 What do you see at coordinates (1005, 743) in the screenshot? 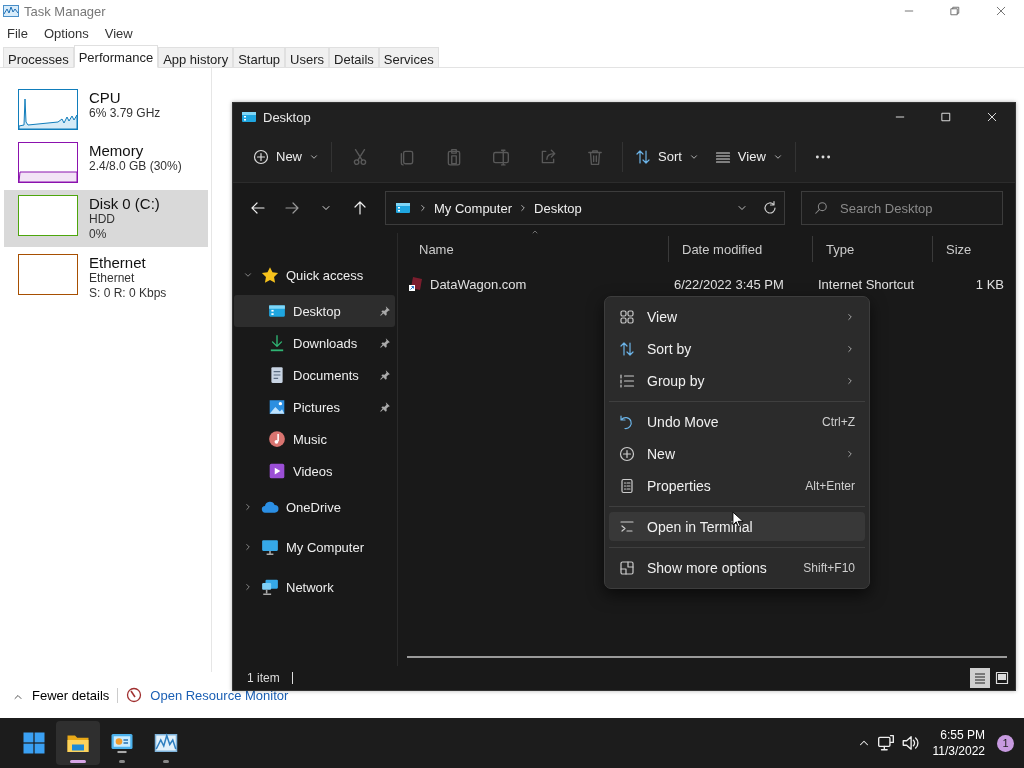
I see `notification-badge: 1` at bounding box center [1005, 743].